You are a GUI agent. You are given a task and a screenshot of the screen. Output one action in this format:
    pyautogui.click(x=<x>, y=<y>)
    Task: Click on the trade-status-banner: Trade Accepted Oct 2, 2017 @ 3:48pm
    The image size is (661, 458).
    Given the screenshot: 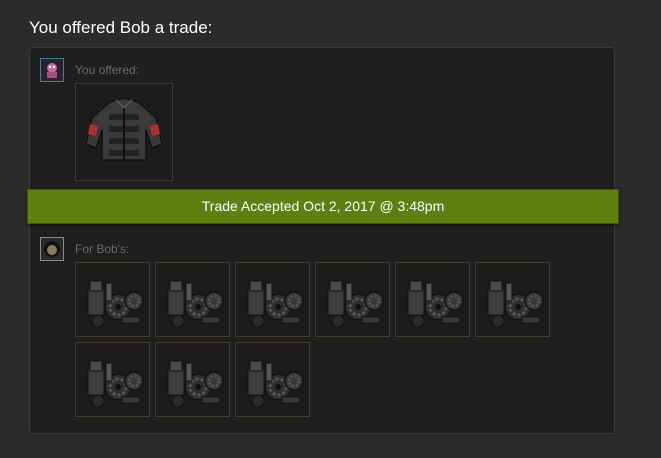 What is the action you would take?
    pyautogui.click(x=323, y=206)
    